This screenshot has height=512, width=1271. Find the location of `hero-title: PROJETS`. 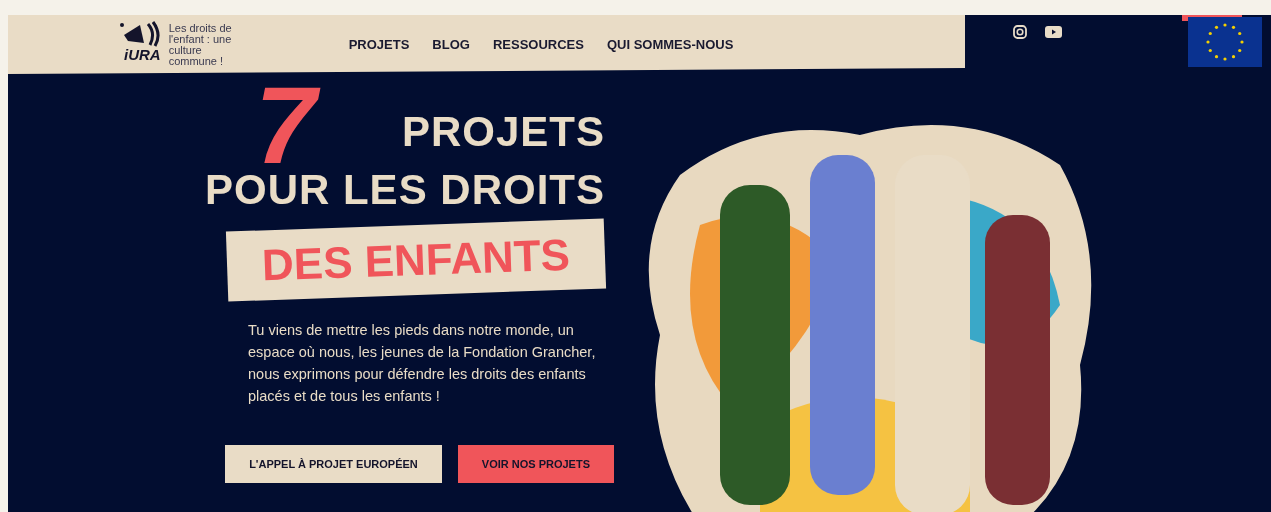

hero-title: PROJETS is located at coordinates (503, 132).